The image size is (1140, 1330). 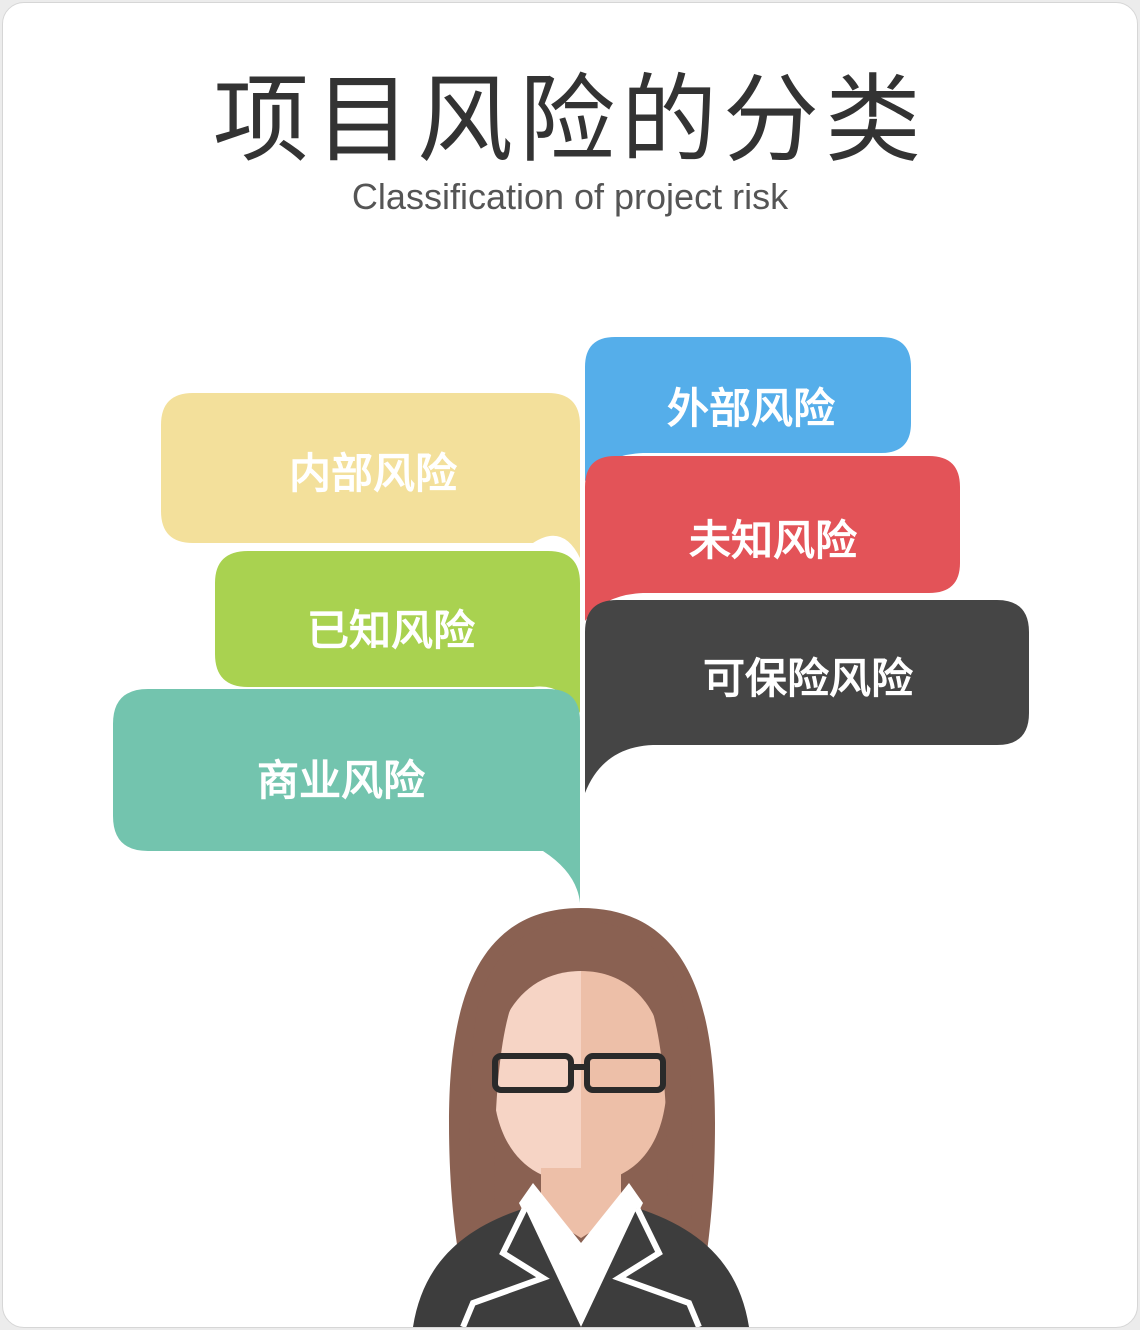 I want to click on bubble-internal-risk: 内部风险, so click(x=370, y=475).